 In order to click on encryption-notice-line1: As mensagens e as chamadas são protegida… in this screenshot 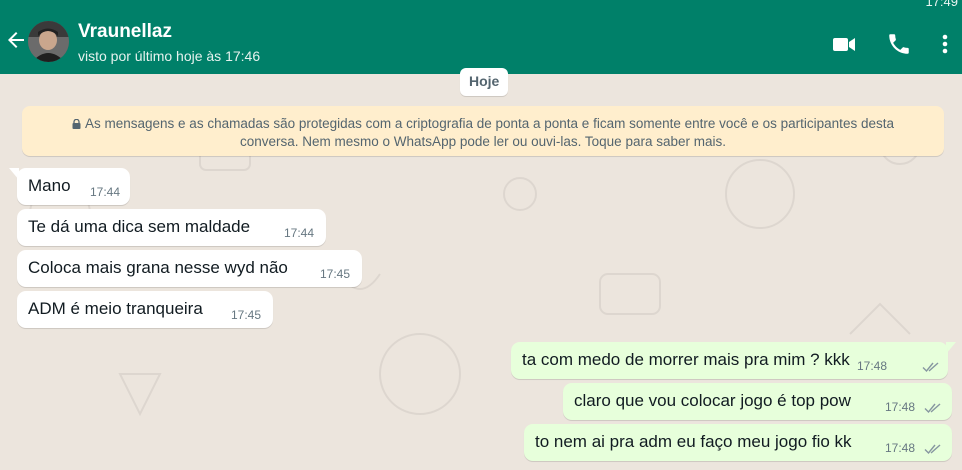, I will do `click(489, 123)`.